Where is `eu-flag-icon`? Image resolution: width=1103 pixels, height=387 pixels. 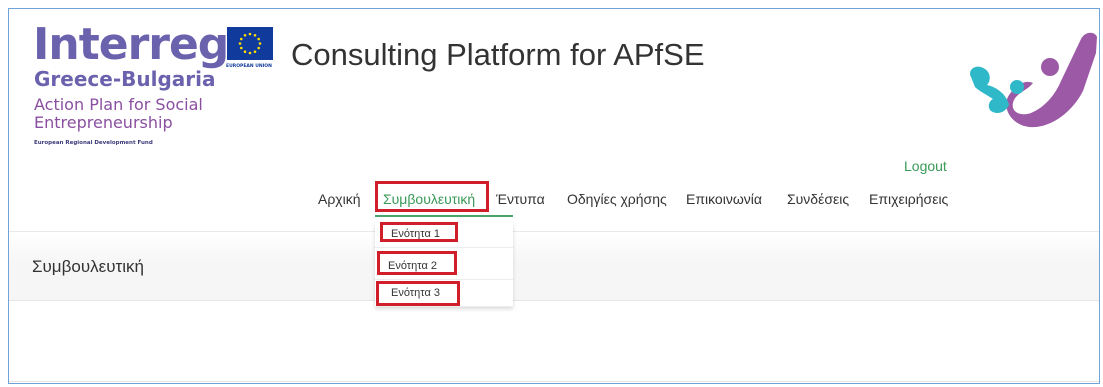 eu-flag-icon is located at coordinates (250, 43).